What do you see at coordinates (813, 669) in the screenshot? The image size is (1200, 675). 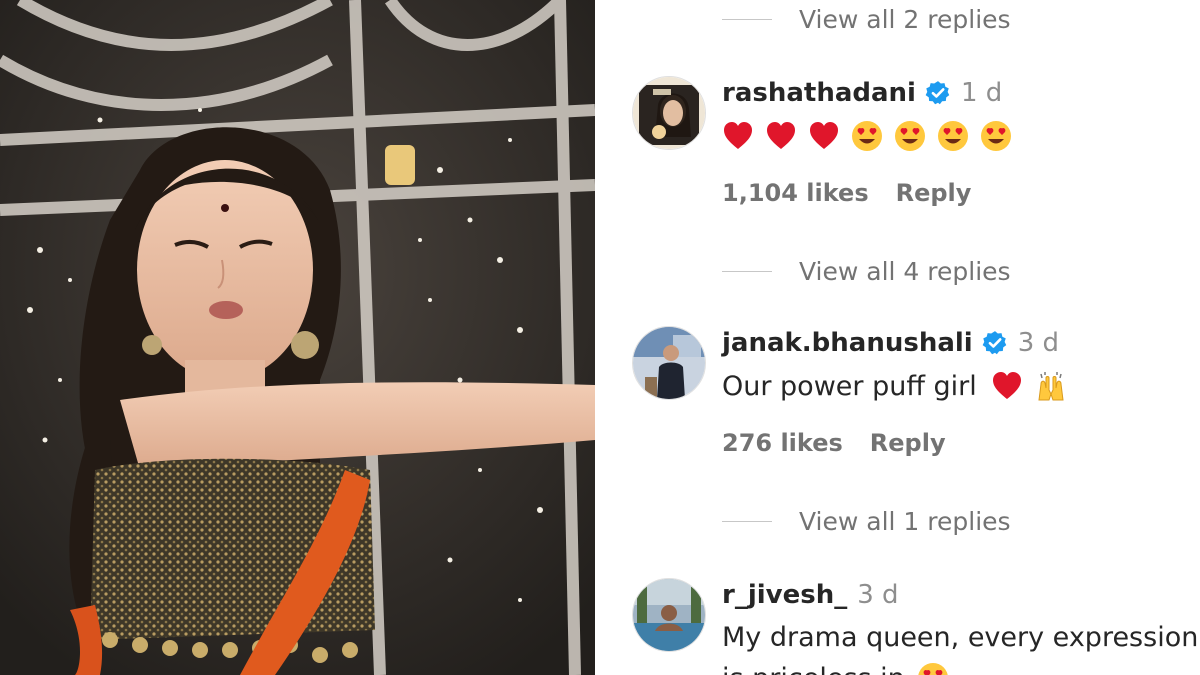 I see `comment-body-continued: is priceless in` at bounding box center [813, 669].